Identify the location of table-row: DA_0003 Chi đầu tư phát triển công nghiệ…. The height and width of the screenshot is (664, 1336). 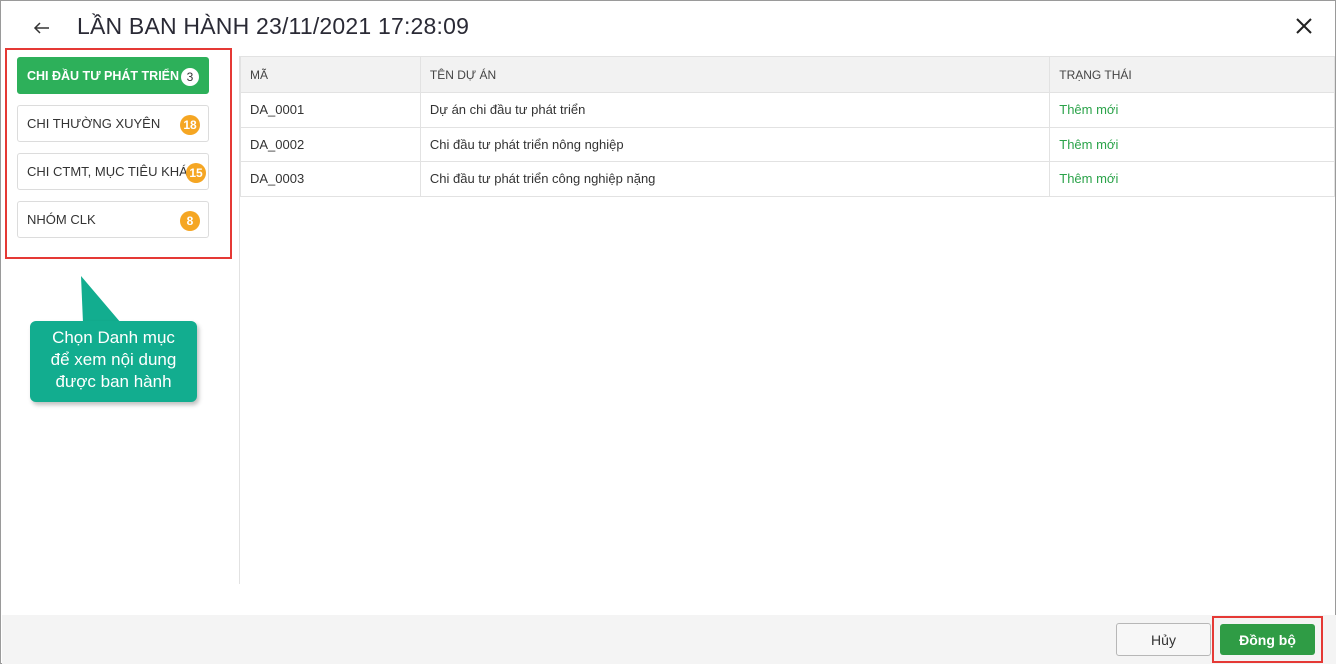
(787, 179).